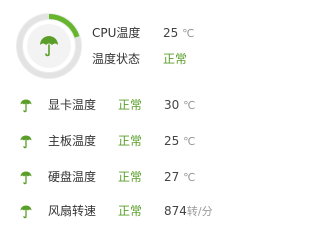 The width and height of the screenshot is (320, 243). Describe the element at coordinates (180, 141) in the screenshot. I see `item-value: 25 ℃` at that location.